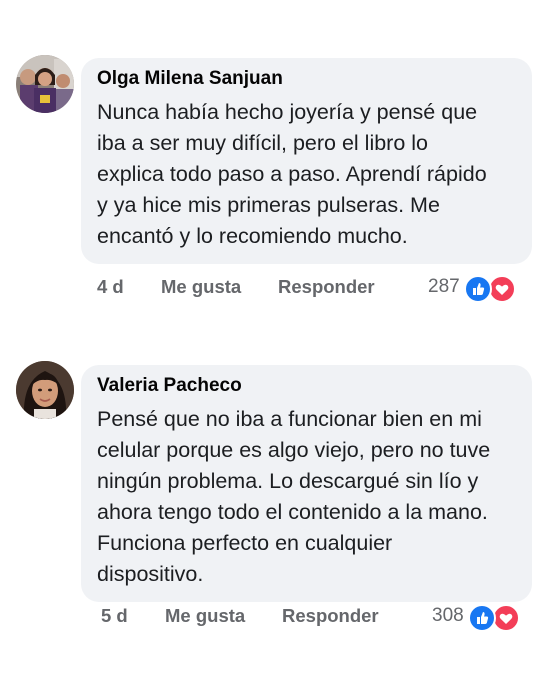 This screenshot has width=550, height=700. I want to click on comment-line: ahora tengo todo el contenido a la mano., so click(292, 512).